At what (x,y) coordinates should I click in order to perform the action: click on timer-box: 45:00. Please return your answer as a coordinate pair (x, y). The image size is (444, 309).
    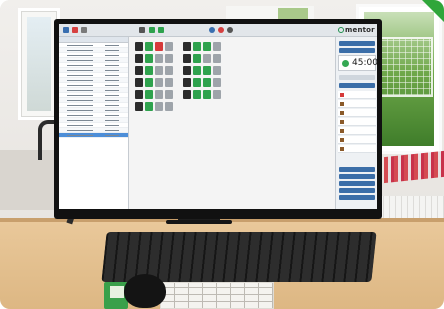
    Looking at the image, I should click on (357, 63).